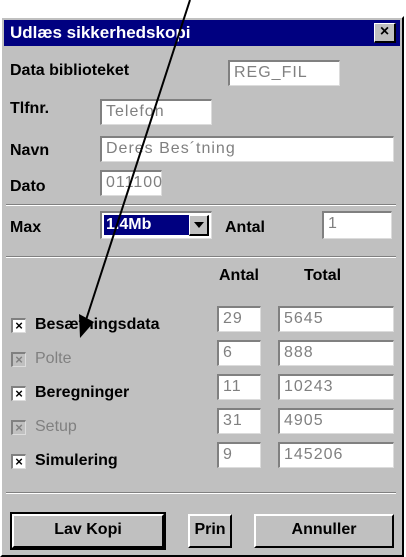  Describe the element at coordinates (53, 358) in the screenshot. I see `polte-label: Polte` at that location.